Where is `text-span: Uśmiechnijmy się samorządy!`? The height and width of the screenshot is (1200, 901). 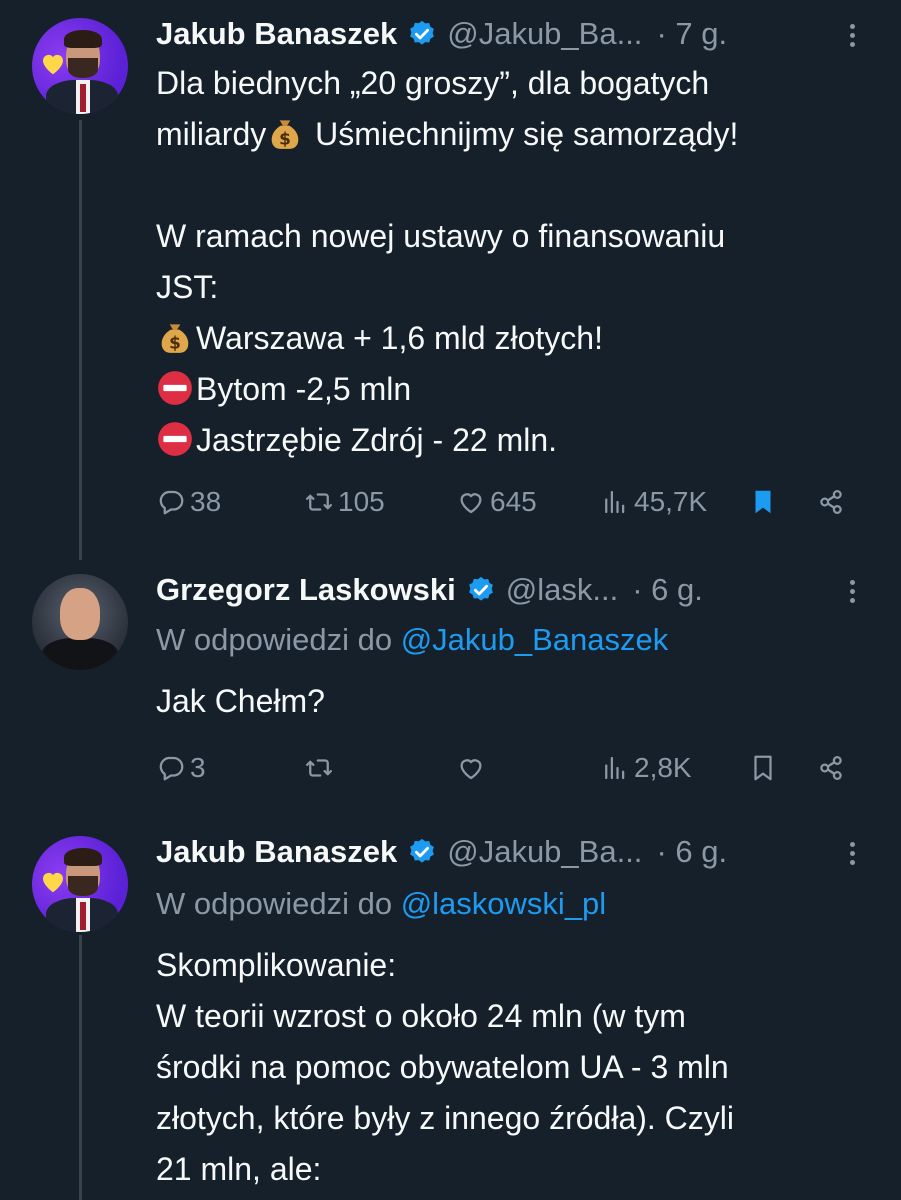
text-span: Uśmiechnijmy się samorządy! is located at coordinates (522, 134).